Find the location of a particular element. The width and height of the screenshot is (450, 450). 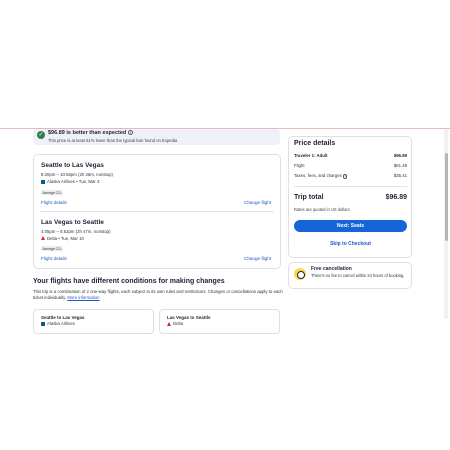

trip-total-value: $96.89 is located at coordinates (396, 197).